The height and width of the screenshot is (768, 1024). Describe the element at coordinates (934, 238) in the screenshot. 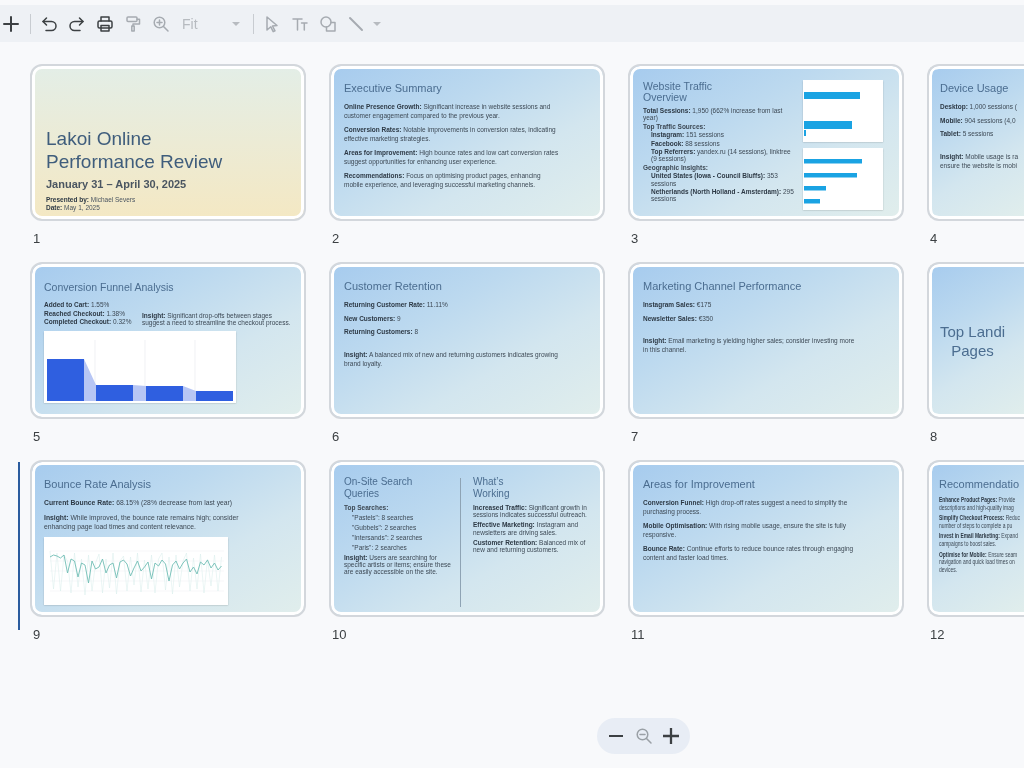

I see `slide-number: 4` at that location.